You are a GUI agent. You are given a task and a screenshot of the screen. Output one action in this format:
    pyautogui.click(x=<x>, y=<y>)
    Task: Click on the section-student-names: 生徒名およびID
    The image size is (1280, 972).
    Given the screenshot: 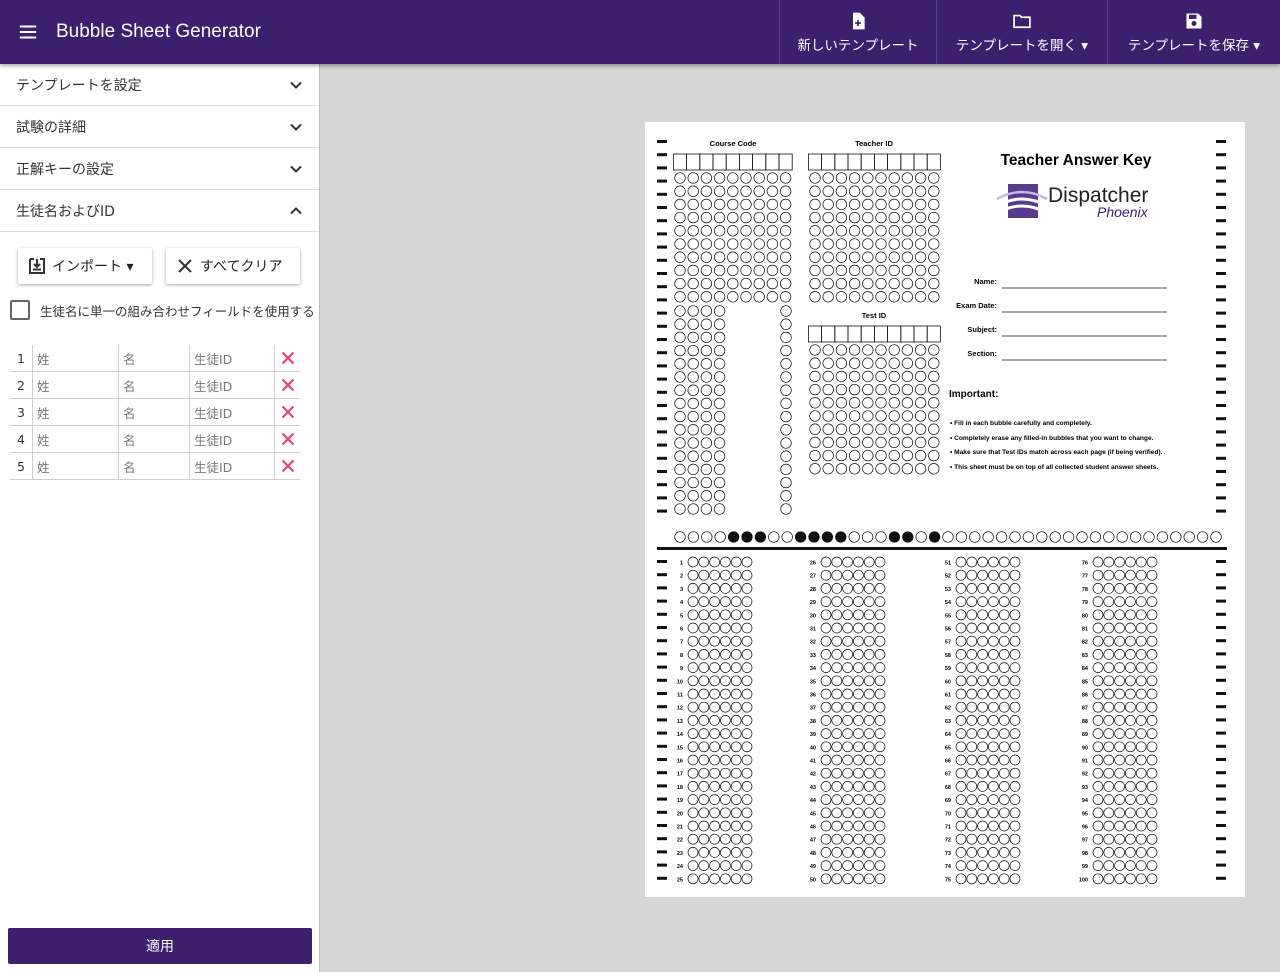 What is the action you would take?
    pyautogui.click(x=159, y=211)
    